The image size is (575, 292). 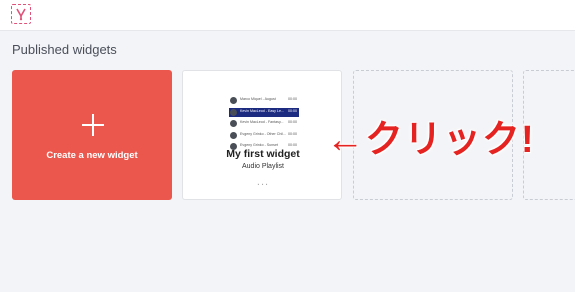 I want to click on playlist-track-row: Evgeny Grinko - Other Chil... 00:00, so click(x=264, y=135).